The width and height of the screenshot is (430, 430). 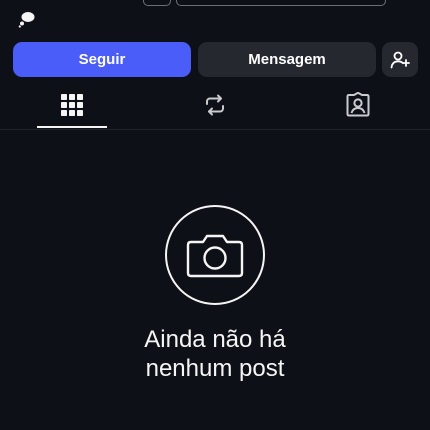 What do you see at coordinates (157, 3) in the screenshot?
I see `profile-stat-box` at bounding box center [157, 3].